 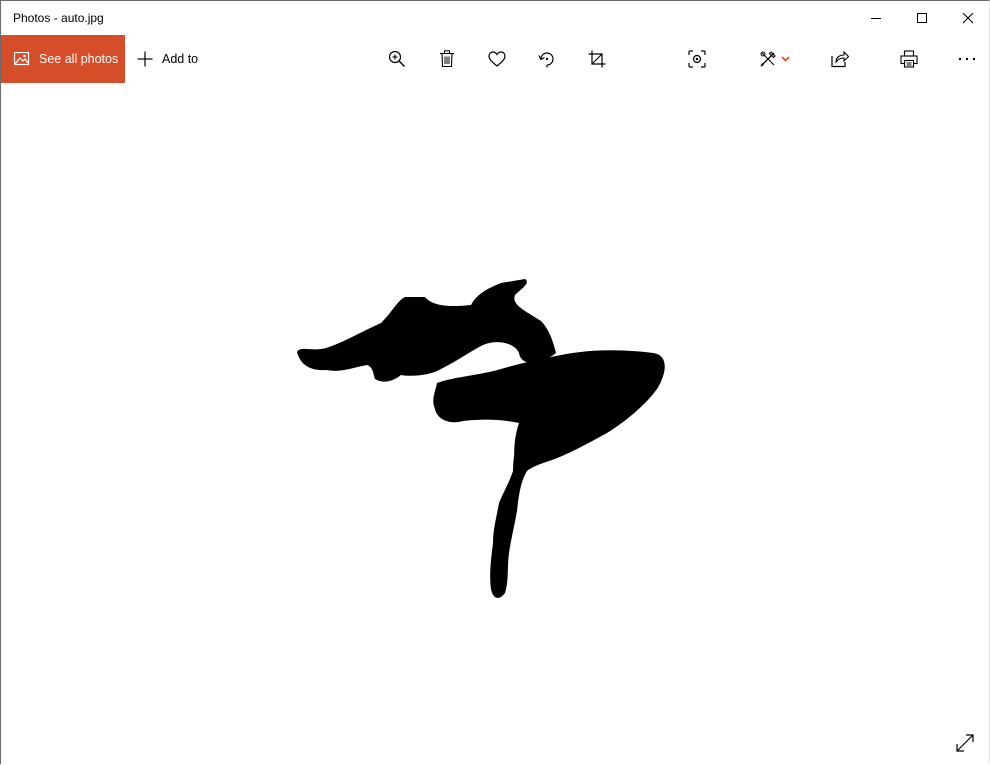 I want to click on add-to-button: Add to, so click(x=167, y=59).